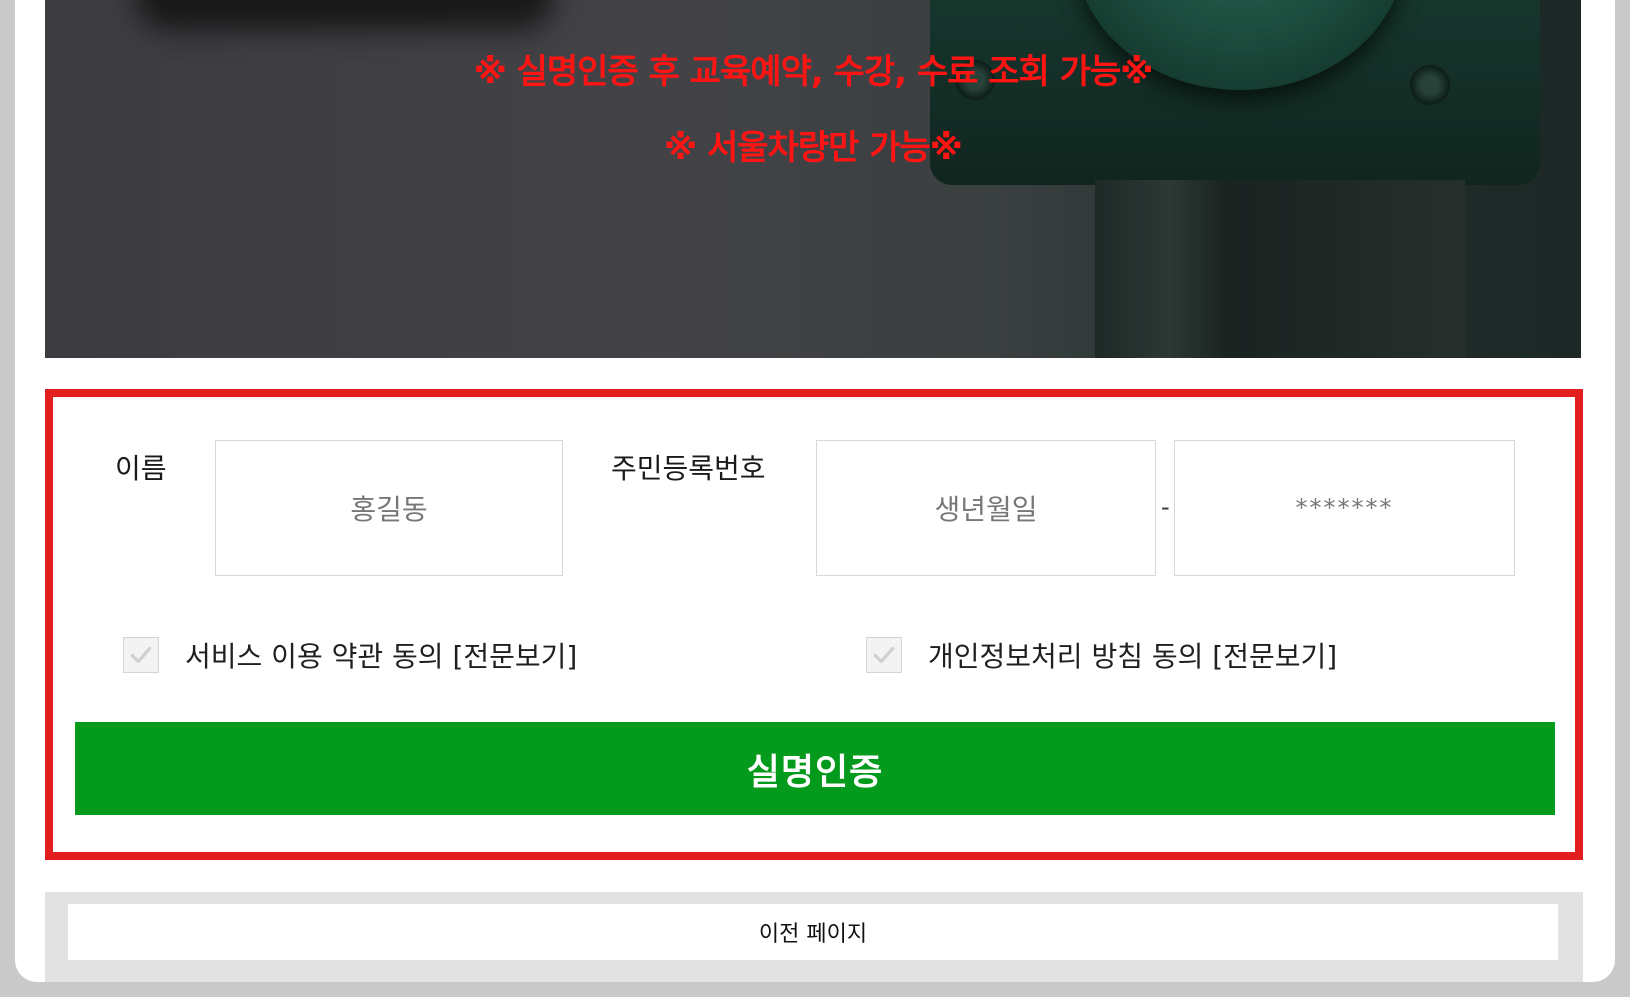 The width and height of the screenshot is (1630, 997). Describe the element at coordinates (688, 468) in the screenshot. I see `rrn-label: 주민등록번호` at that location.